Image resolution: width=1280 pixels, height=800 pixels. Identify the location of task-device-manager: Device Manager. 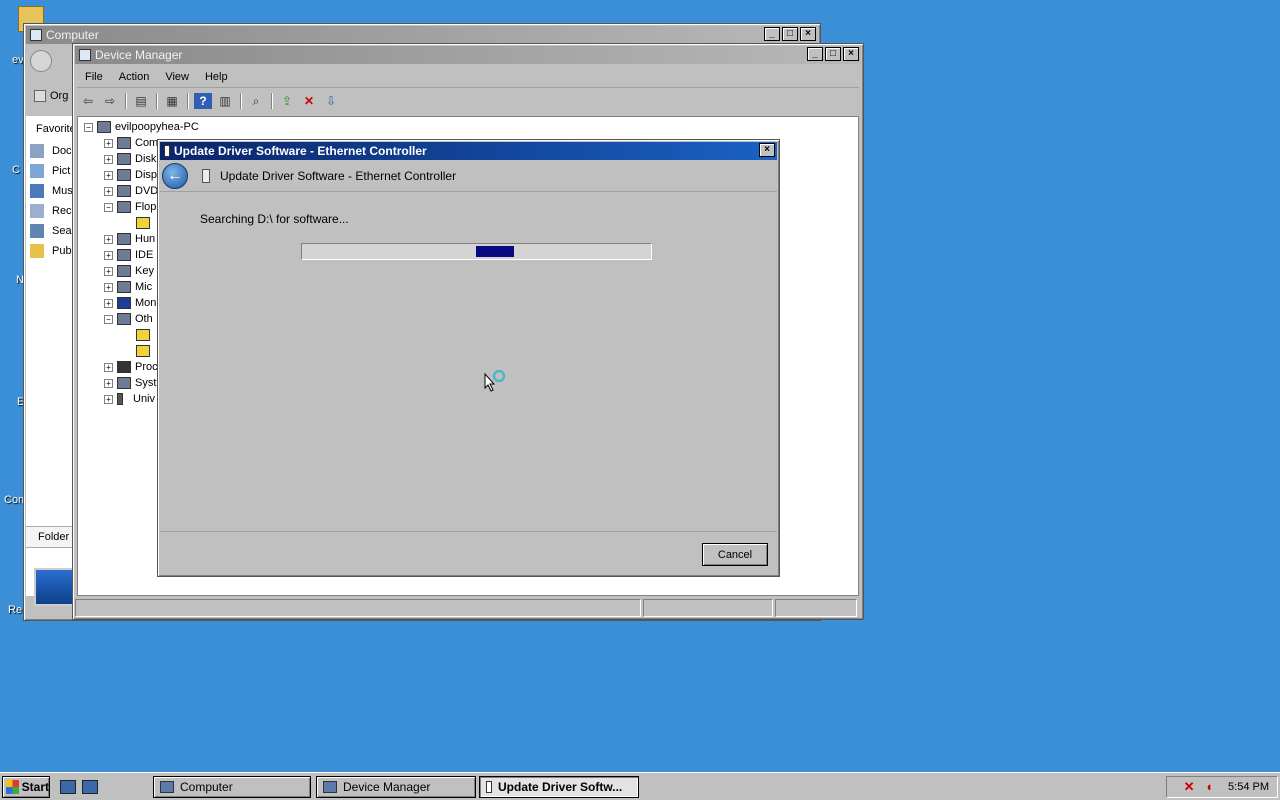
(396, 787).